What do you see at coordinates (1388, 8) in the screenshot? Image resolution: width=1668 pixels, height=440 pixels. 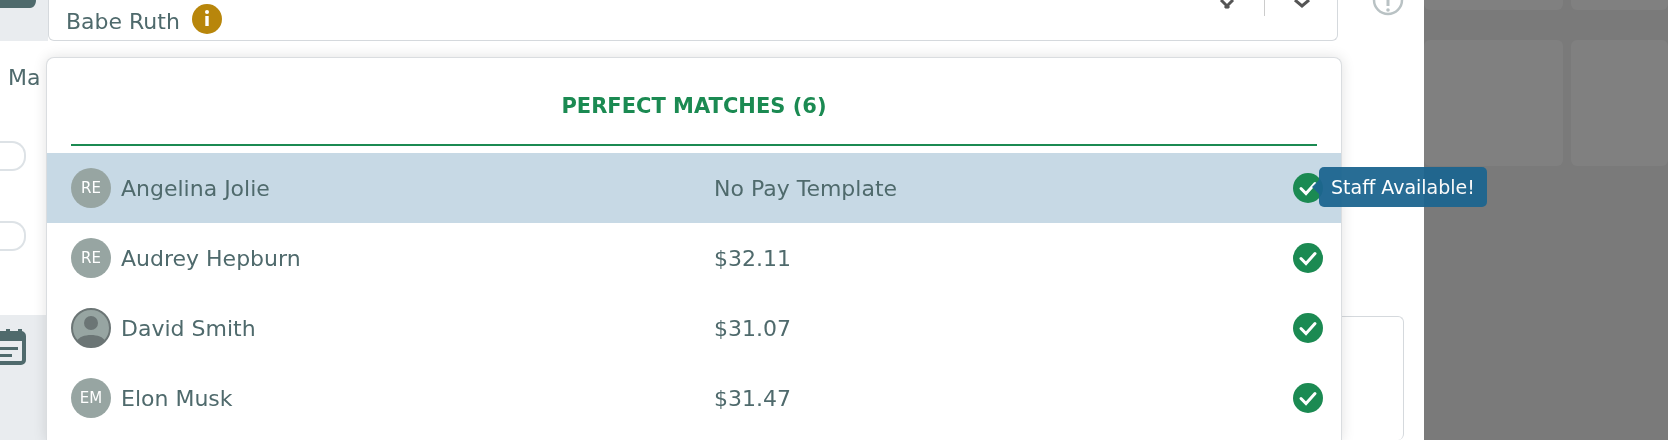 I see `help-icon` at bounding box center [1388, 8].